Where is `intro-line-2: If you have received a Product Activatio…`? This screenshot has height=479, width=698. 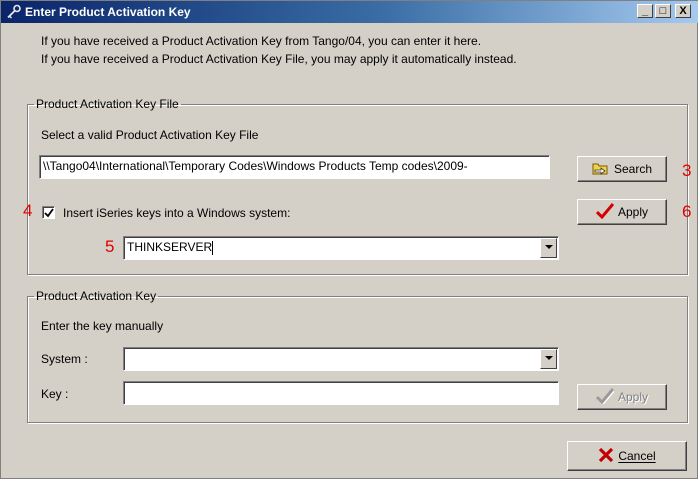 intro-line-2: If you have received a Product Activatio… is located at coordinates (279, 59).